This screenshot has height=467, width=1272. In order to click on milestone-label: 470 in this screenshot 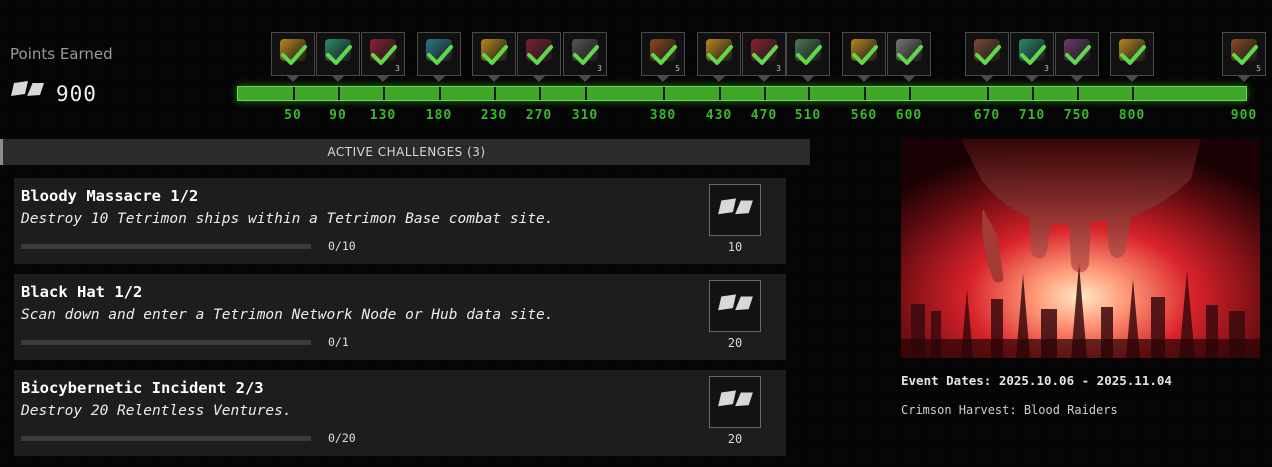, I will do `click(764, 115)`.